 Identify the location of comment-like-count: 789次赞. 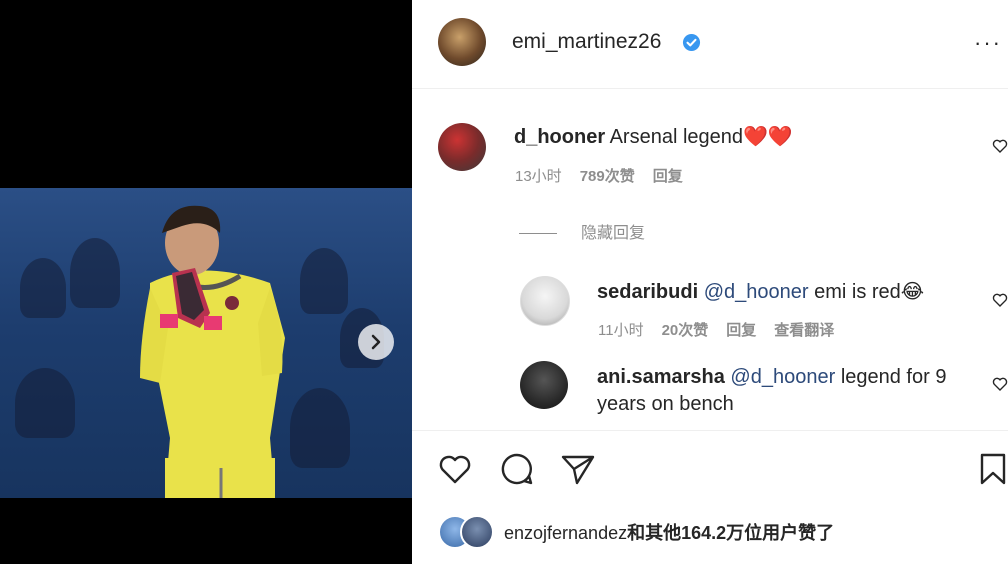
(607, 176).